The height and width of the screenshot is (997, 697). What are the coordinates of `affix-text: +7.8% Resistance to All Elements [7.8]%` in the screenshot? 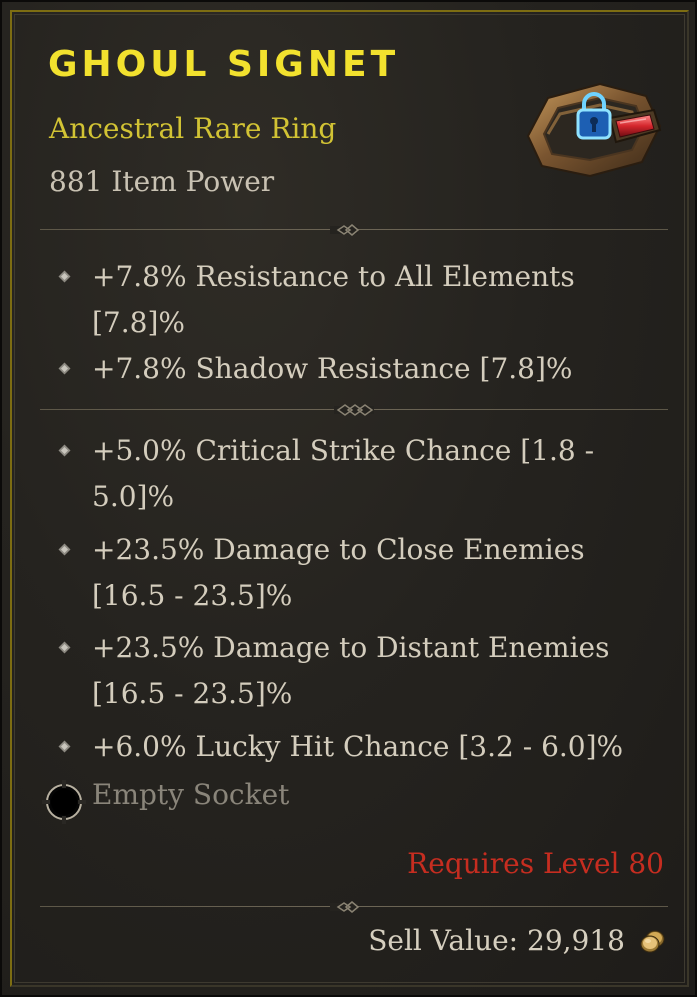 It's located at (333, 299).